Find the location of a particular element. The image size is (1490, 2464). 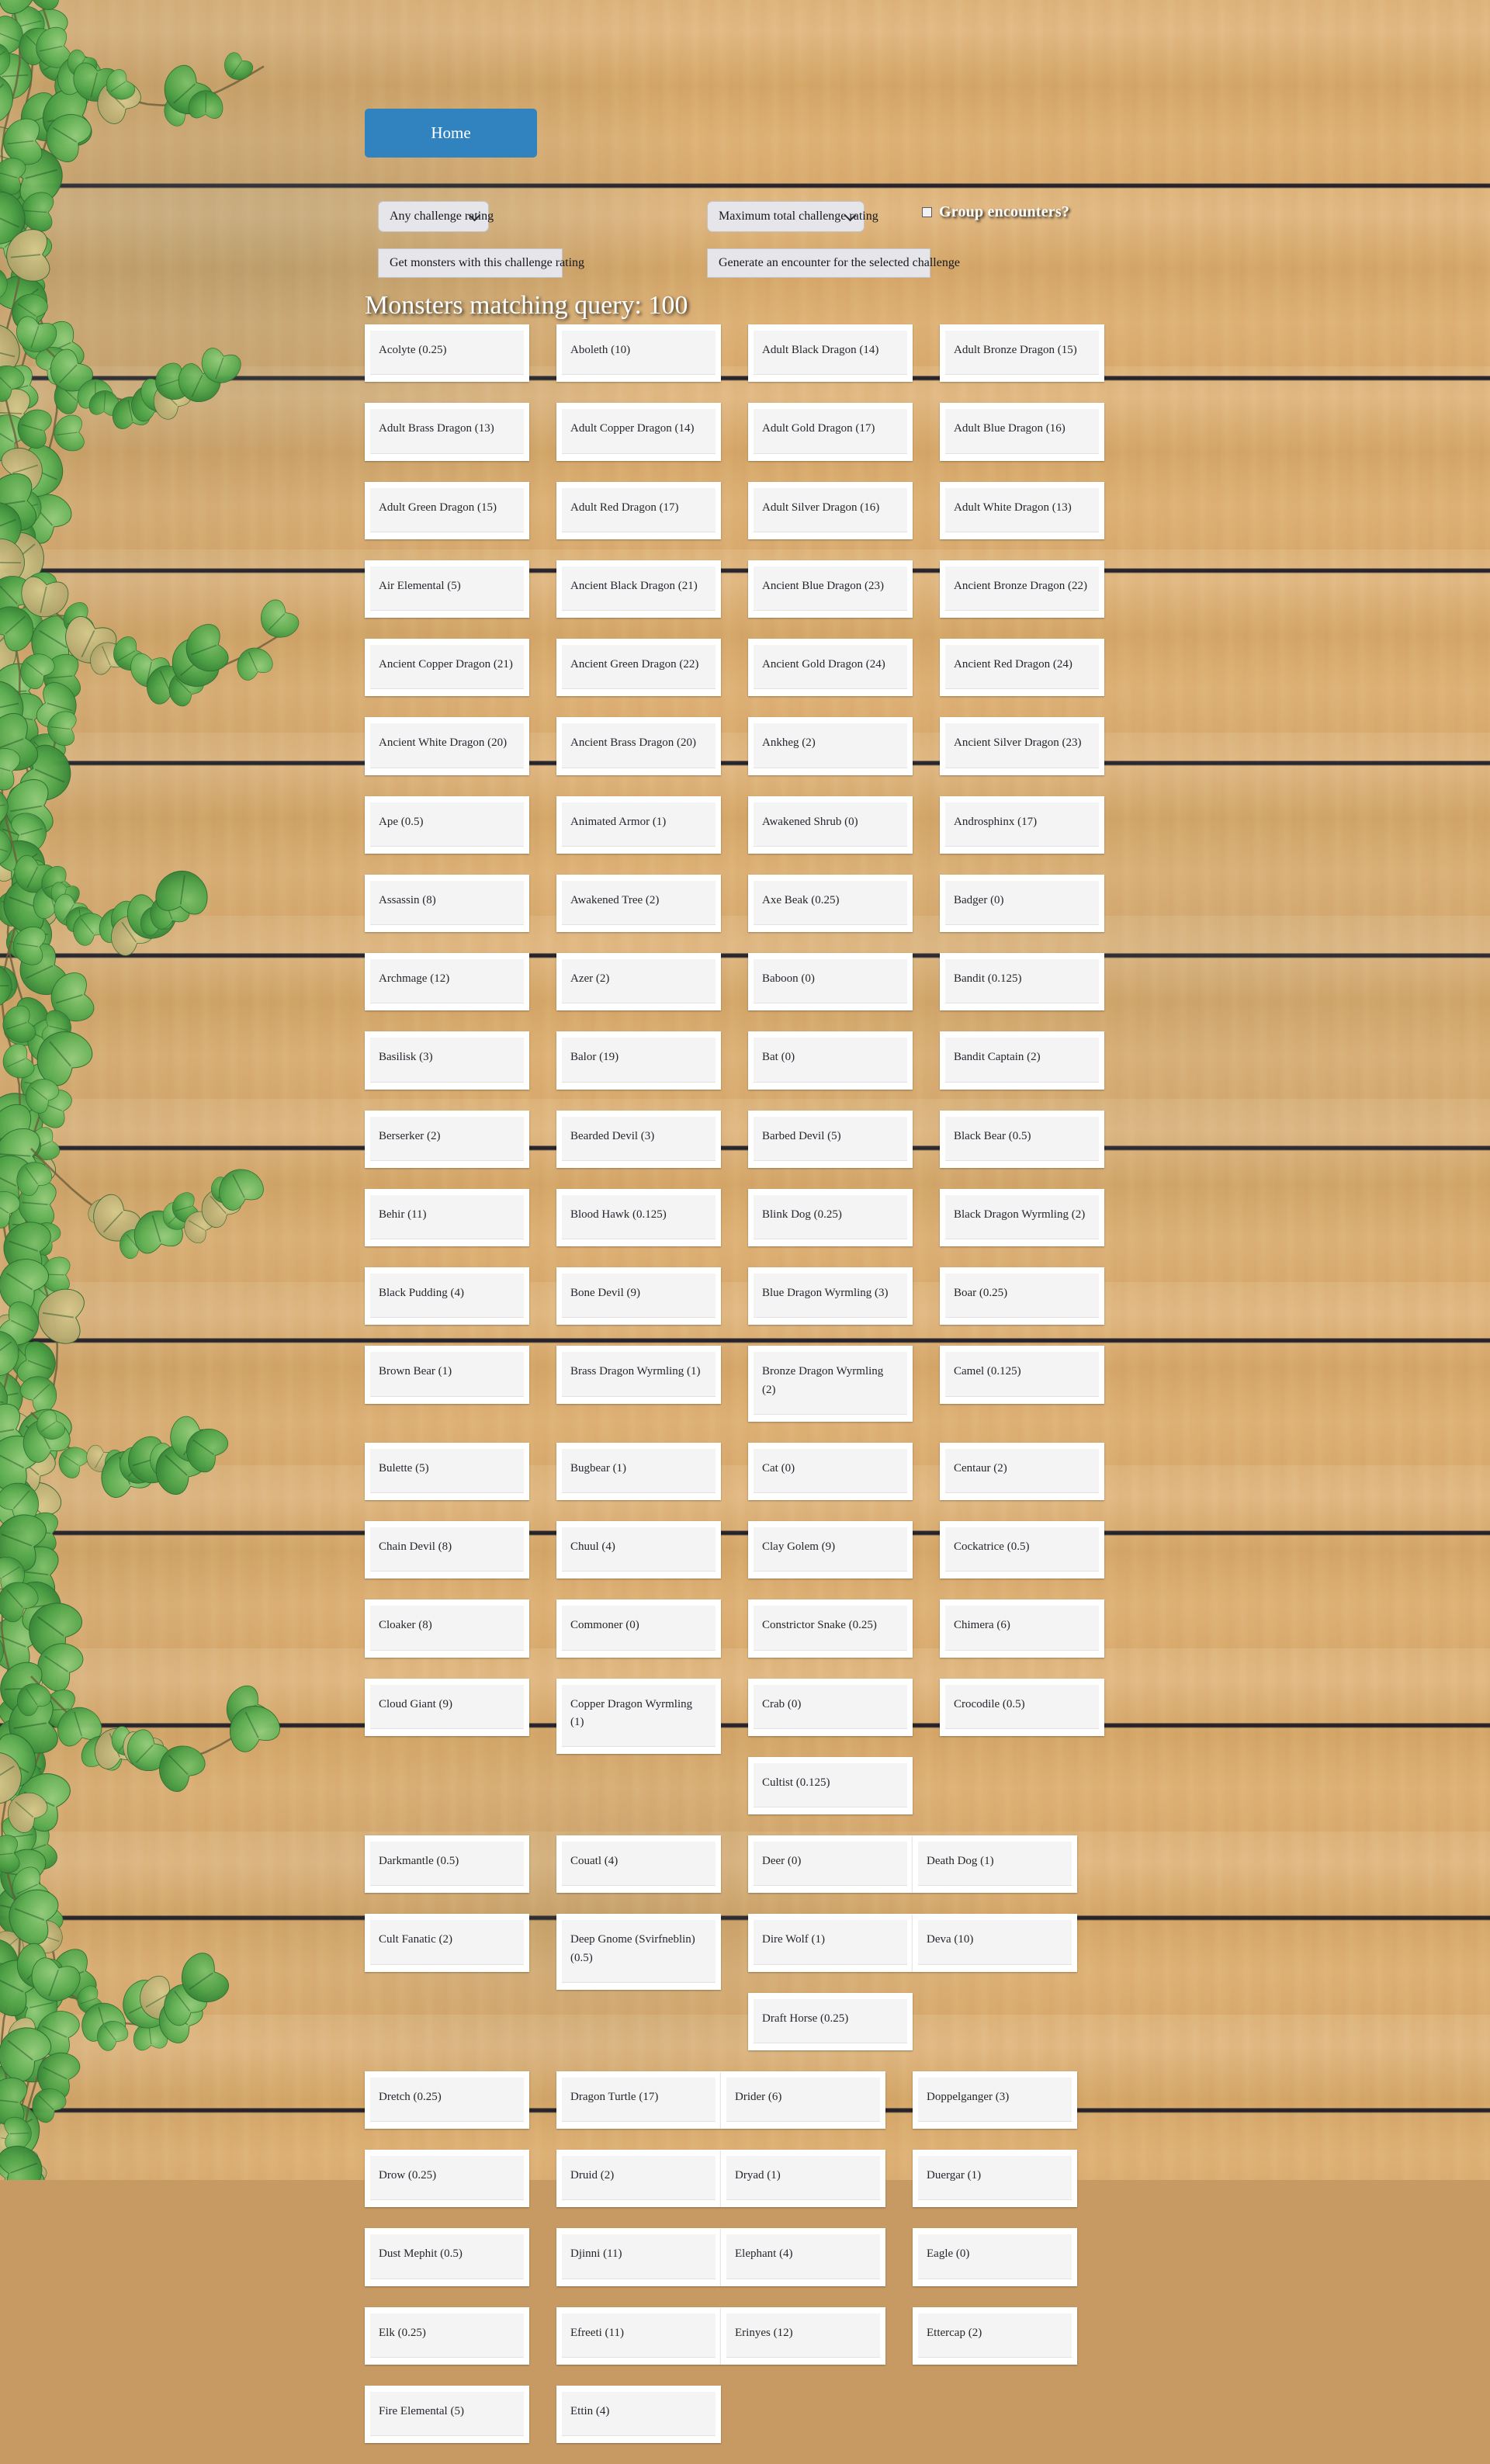

monster-card-label: Bat (0) is located at coordinates (830, 1060).